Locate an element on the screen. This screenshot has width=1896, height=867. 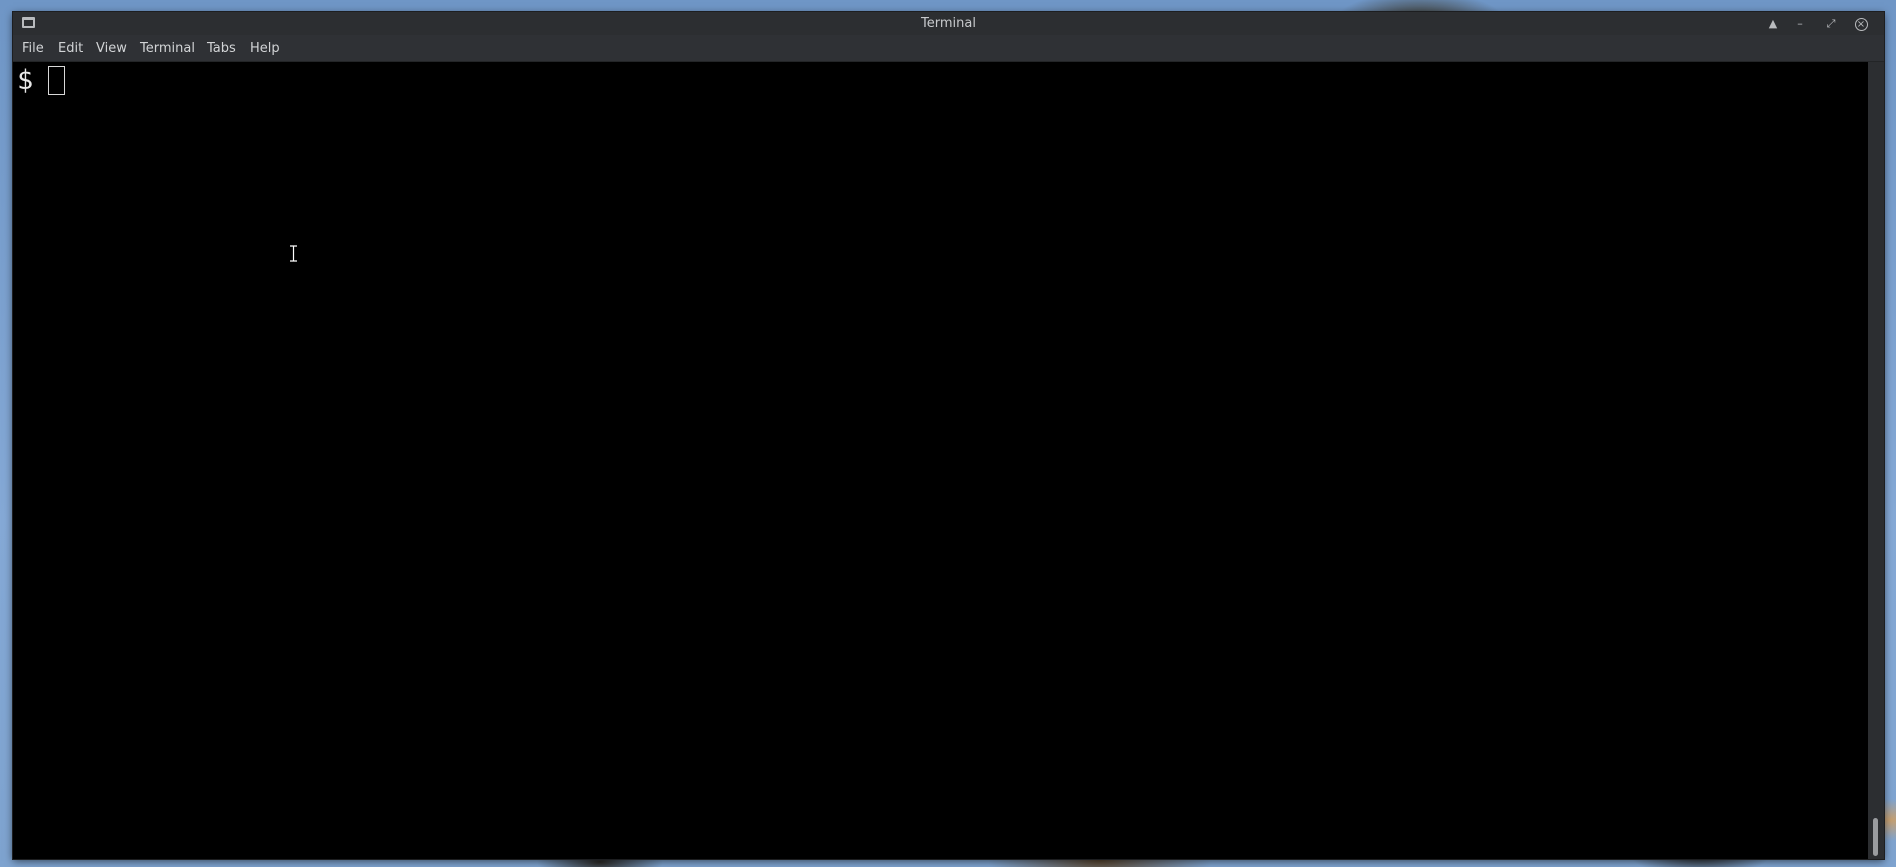
window-title: Terminal is located at coordinates (948, 23).